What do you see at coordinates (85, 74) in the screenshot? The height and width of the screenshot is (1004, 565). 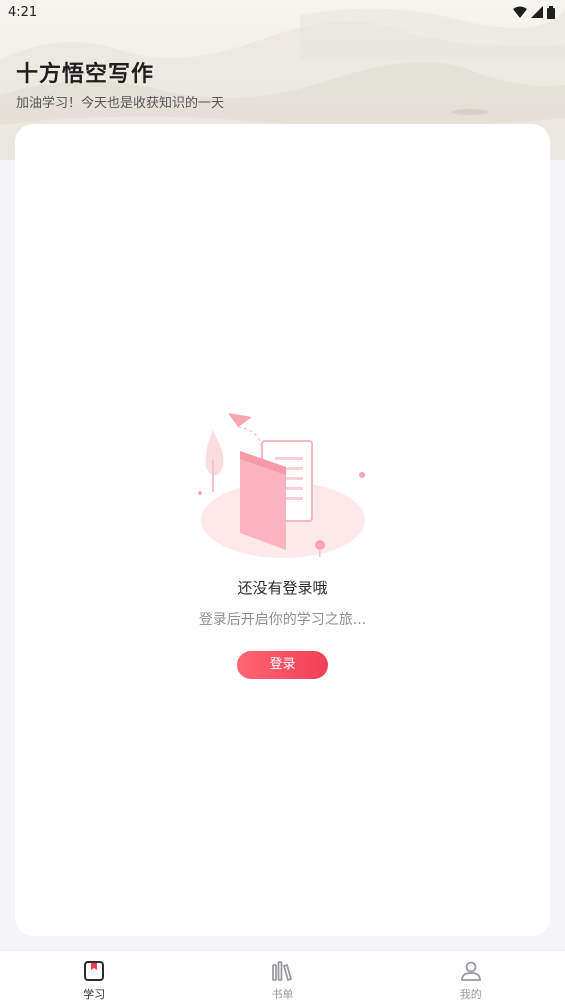 I see `app-title: 十方悟空写作` at bounding box center [85, 74].